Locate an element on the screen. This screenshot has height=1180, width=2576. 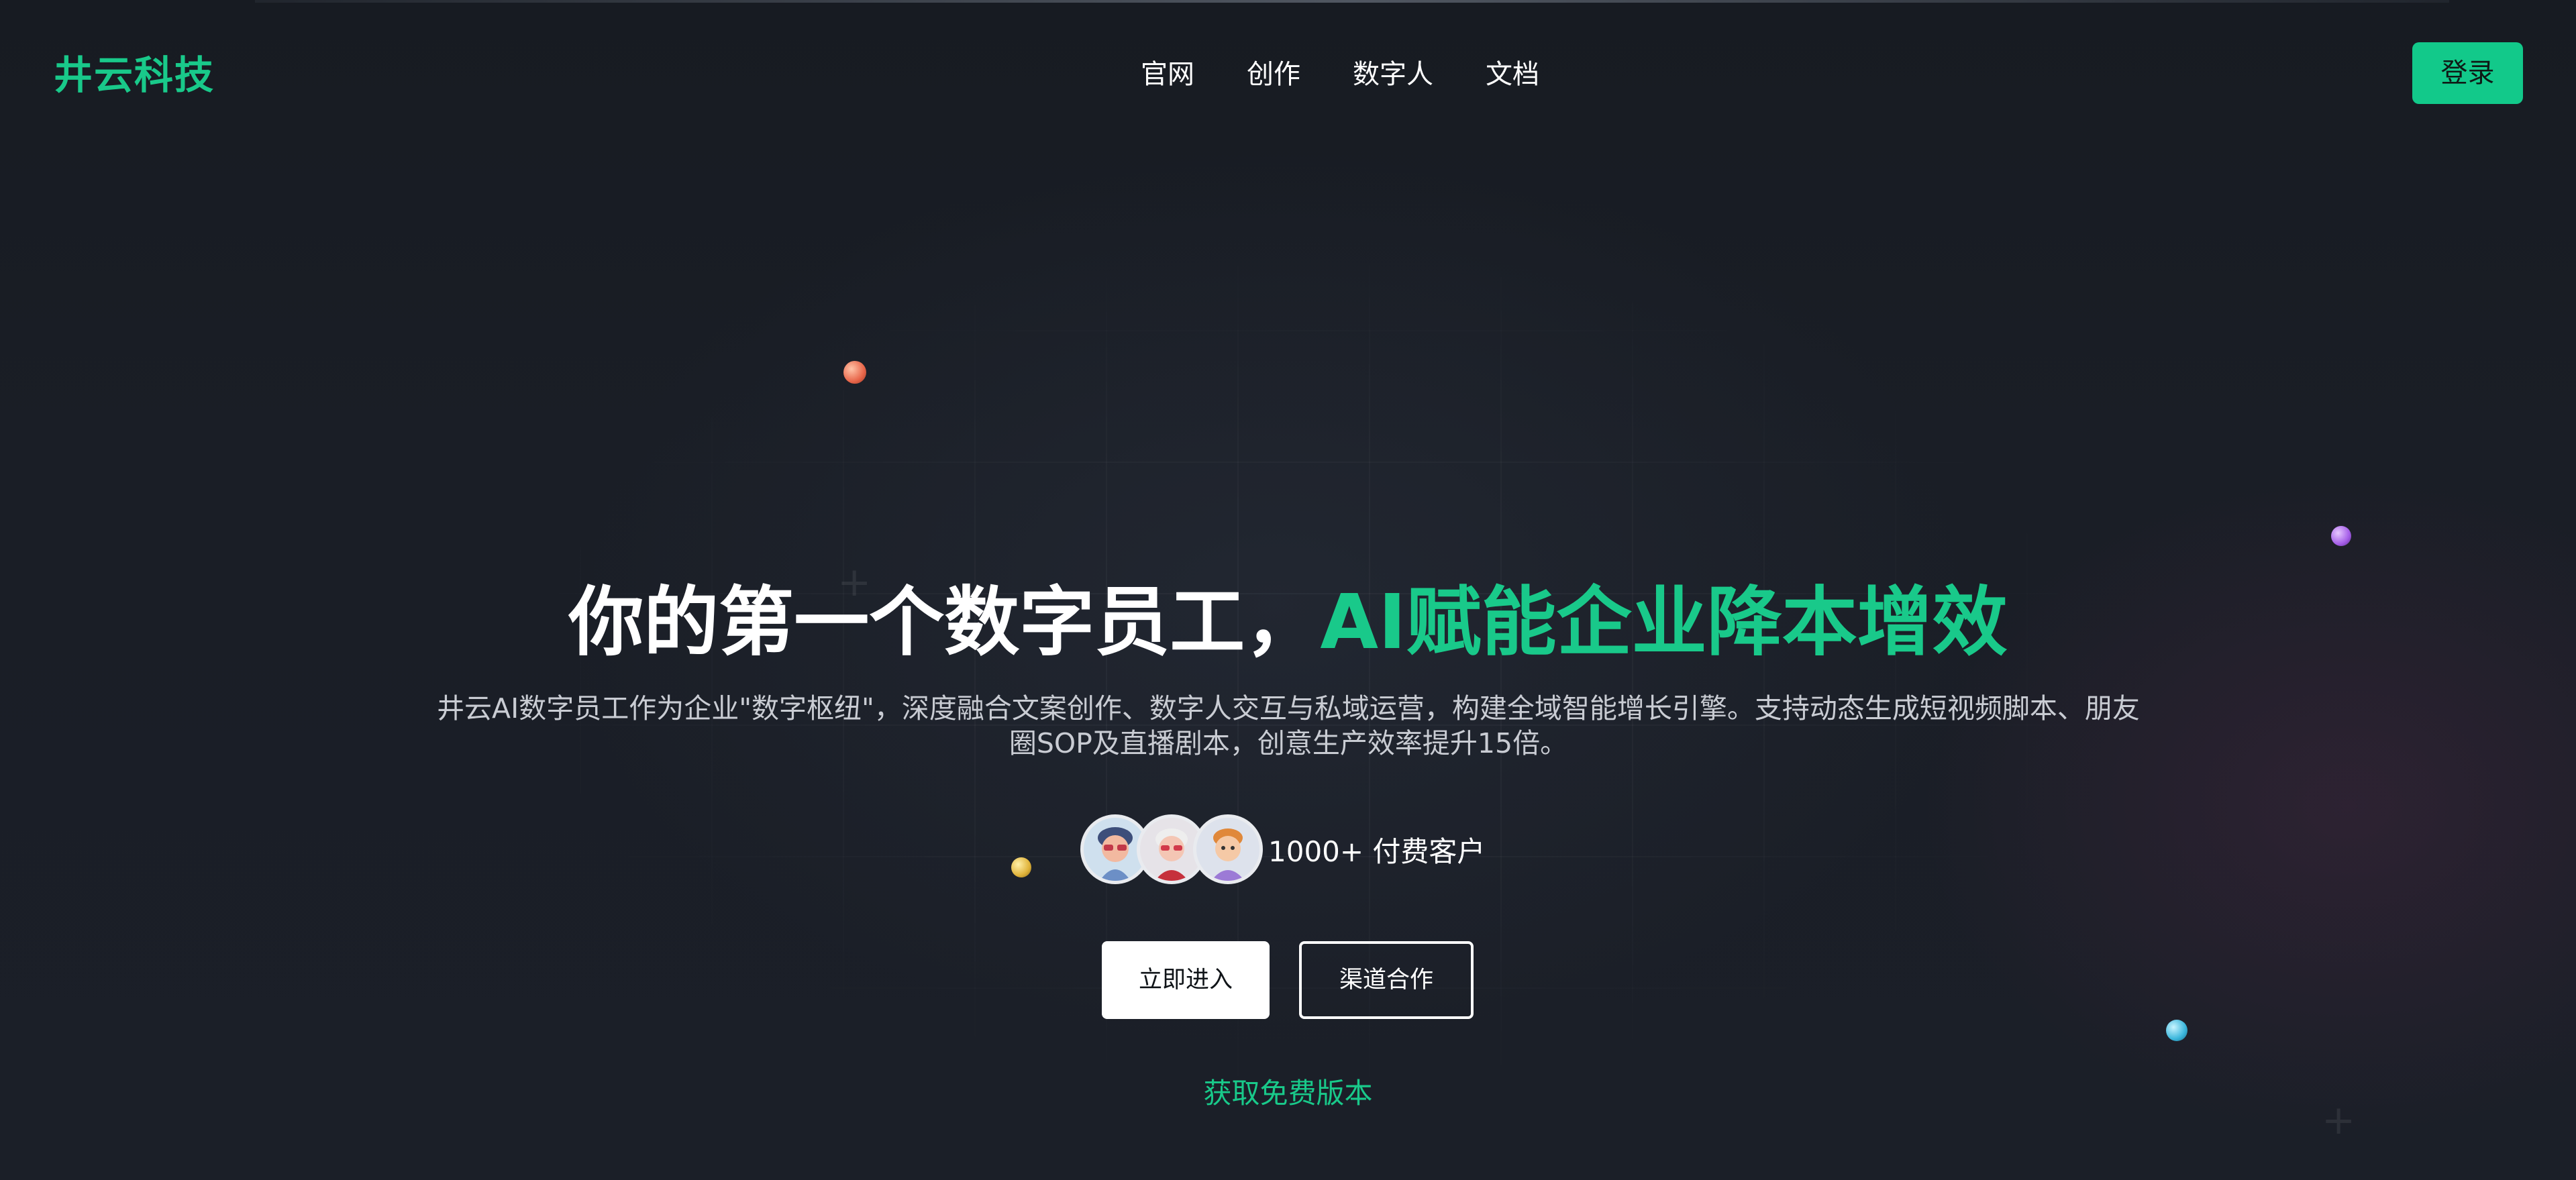
brand-logo: 井云科技 is located at coordinates (134, 75).